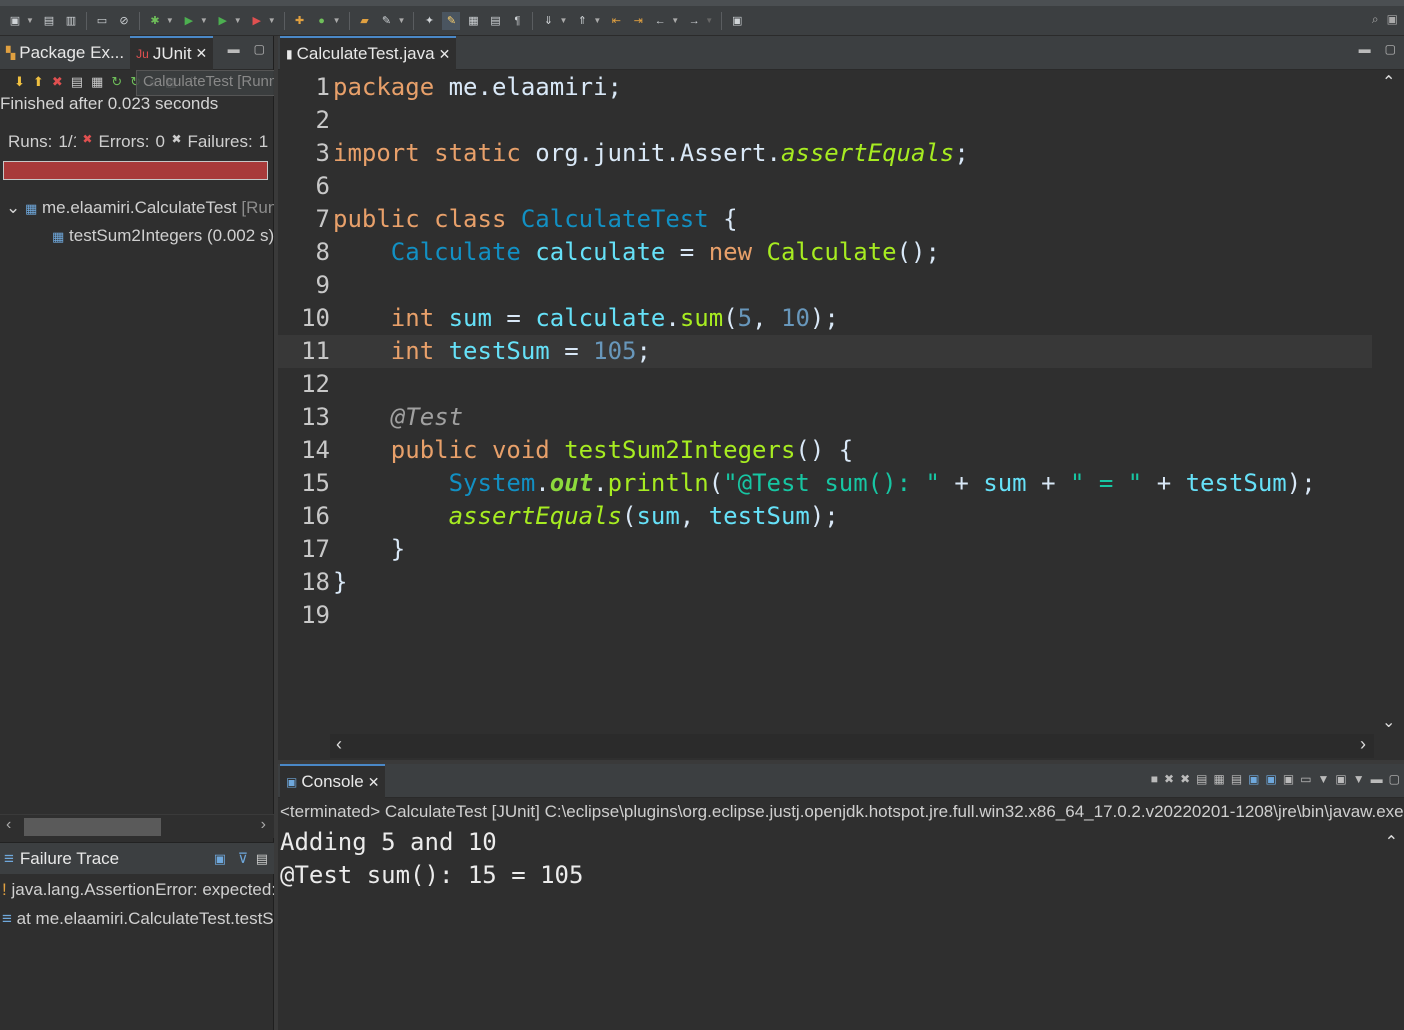 The width and height of the screenshot is (1404, 1030). Describe the element at coordinates (1392, 19) in the screenshot. I see `open-perspective-icon: ▣` at that location.